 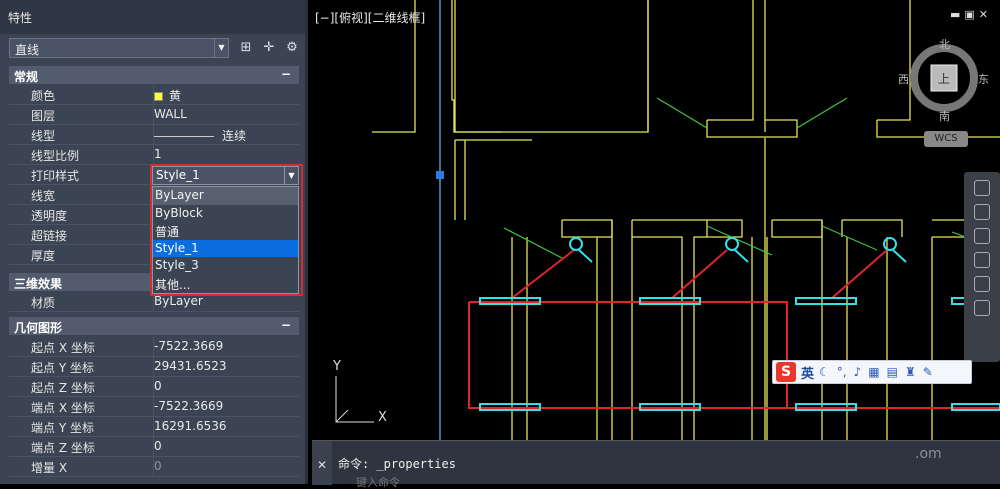 What do you see at coordinates (246, 48) in the screenshot?
I see `toggle-pickadd-icon: ⊞` at bounding box center [246, 48].